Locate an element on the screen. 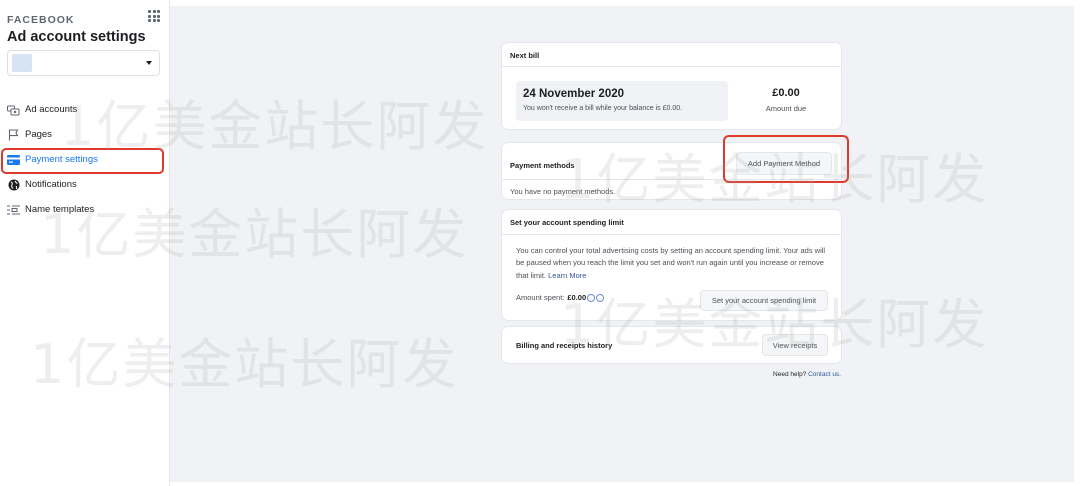  billing-history-title: Billing and receipts history is located at coordinates (564, 345).